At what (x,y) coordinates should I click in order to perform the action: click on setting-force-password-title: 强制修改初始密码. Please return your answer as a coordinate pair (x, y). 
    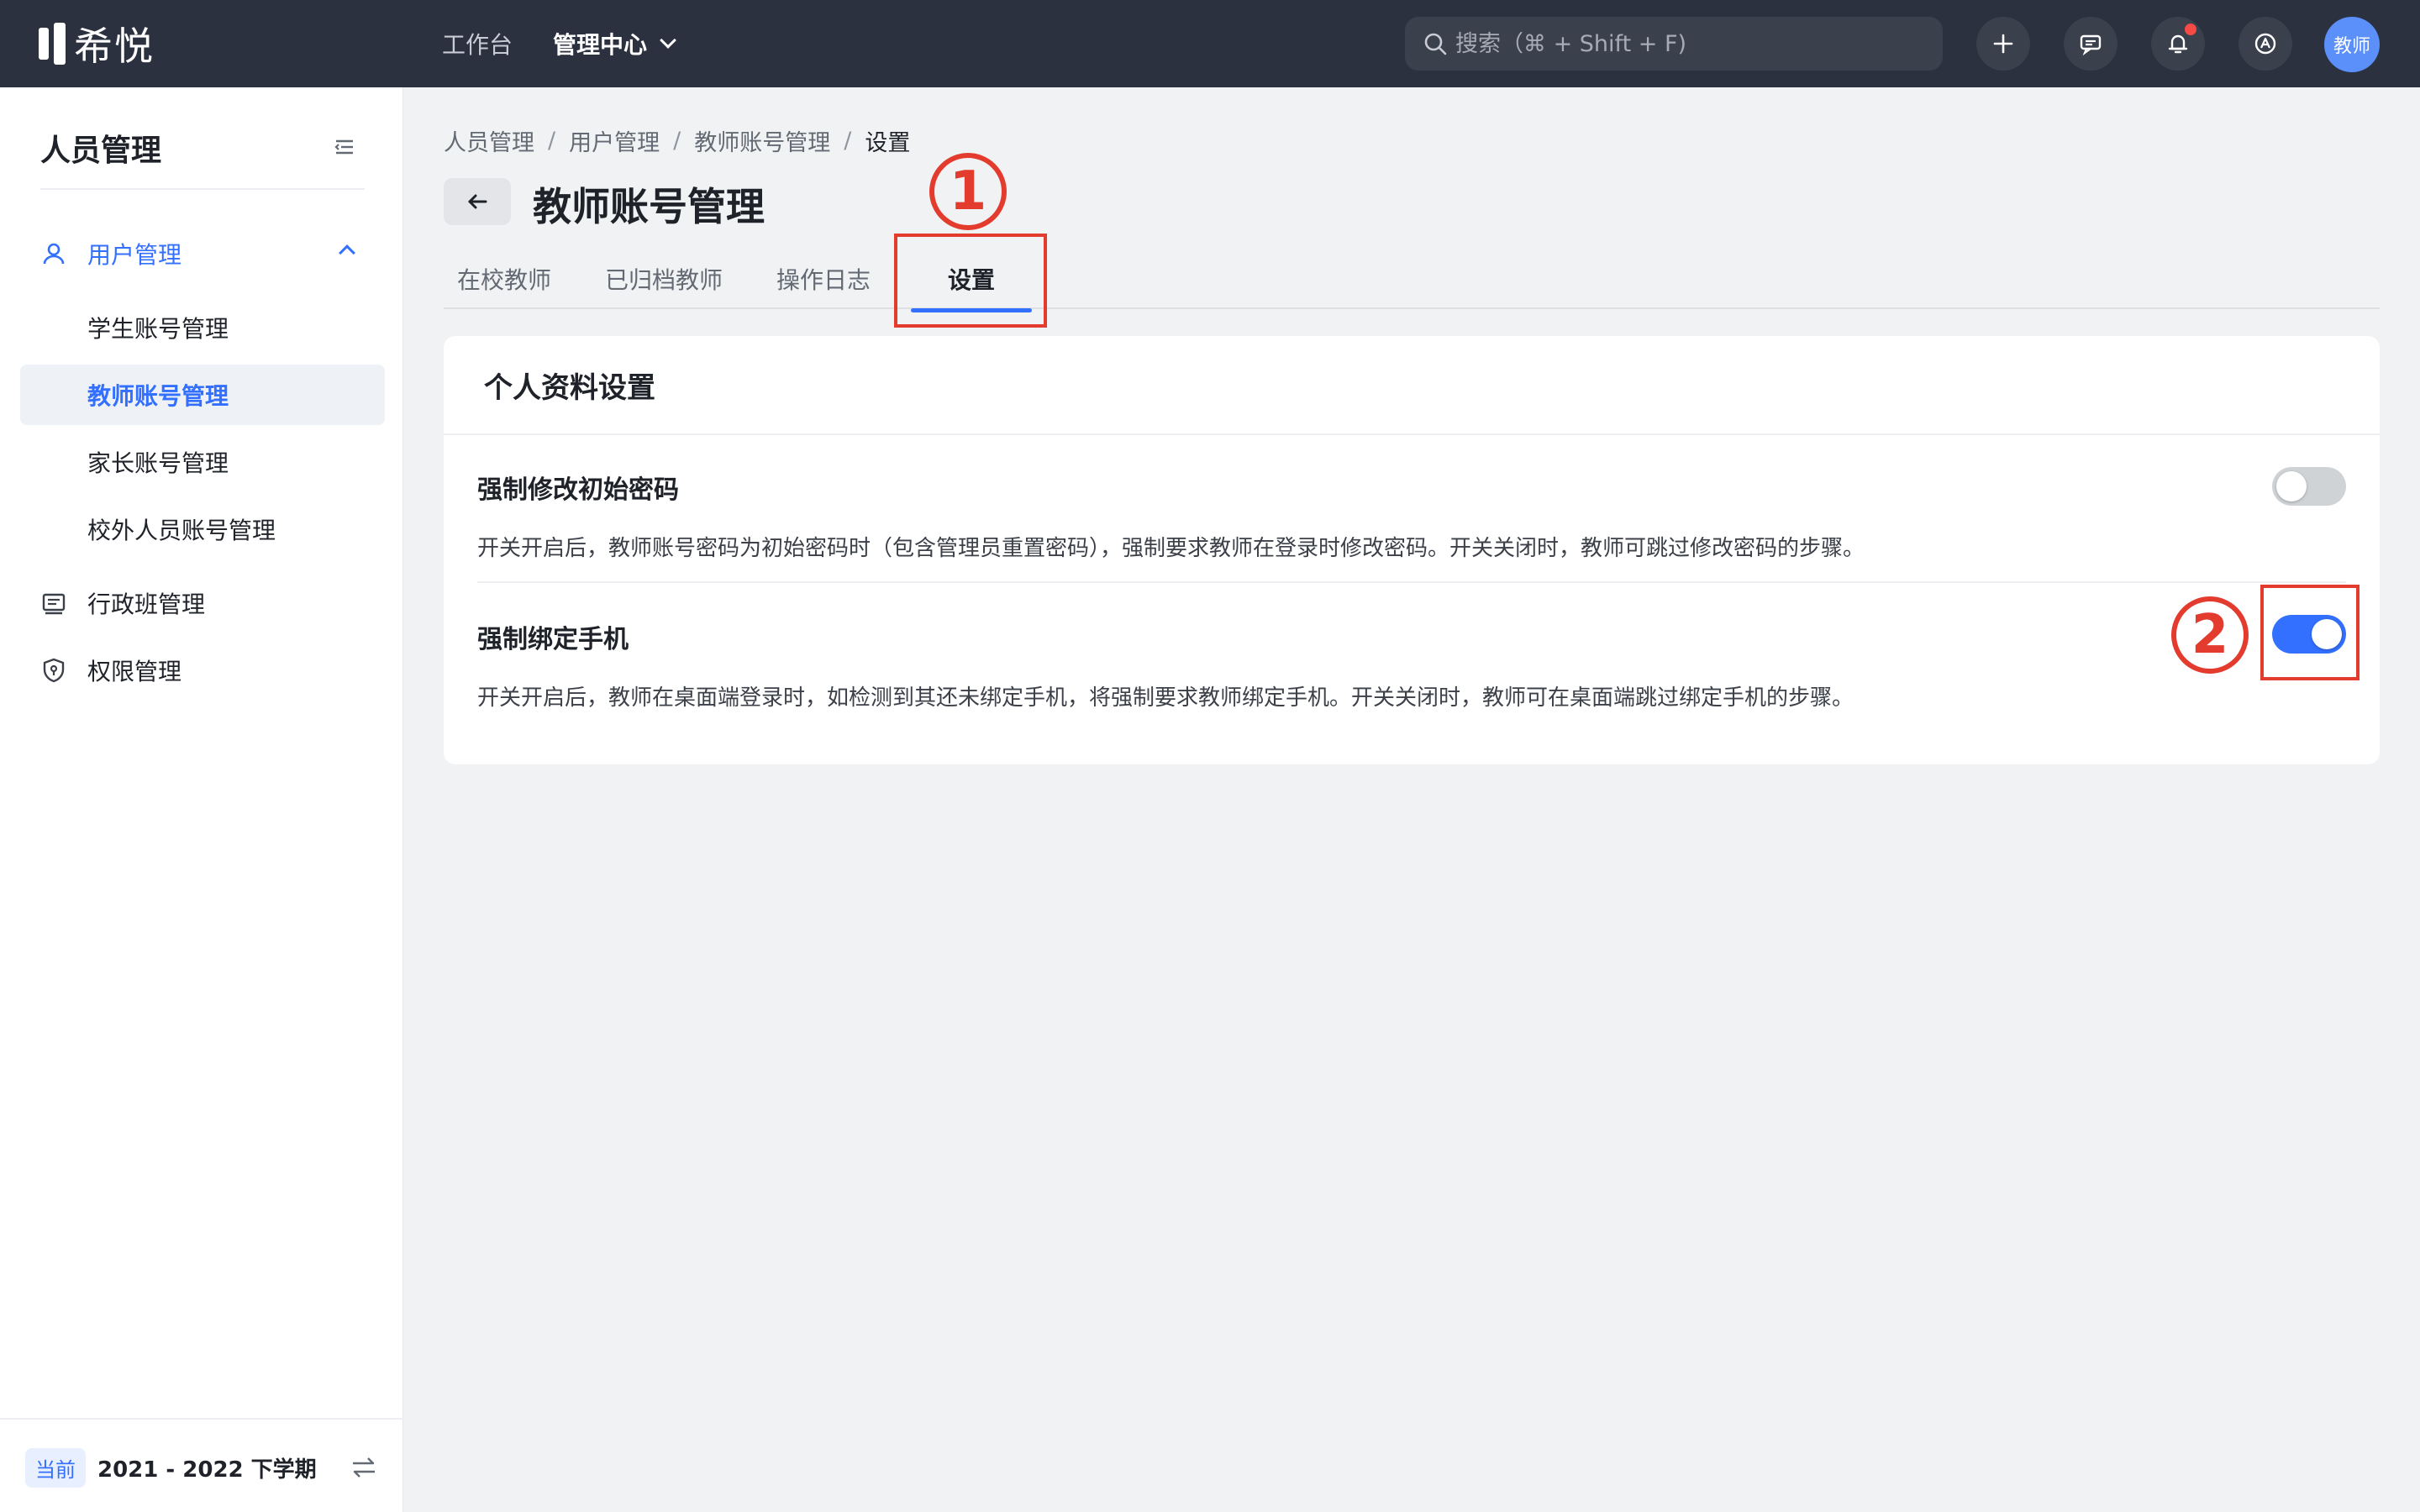
    Looking at the image, I should click on (578, 490).